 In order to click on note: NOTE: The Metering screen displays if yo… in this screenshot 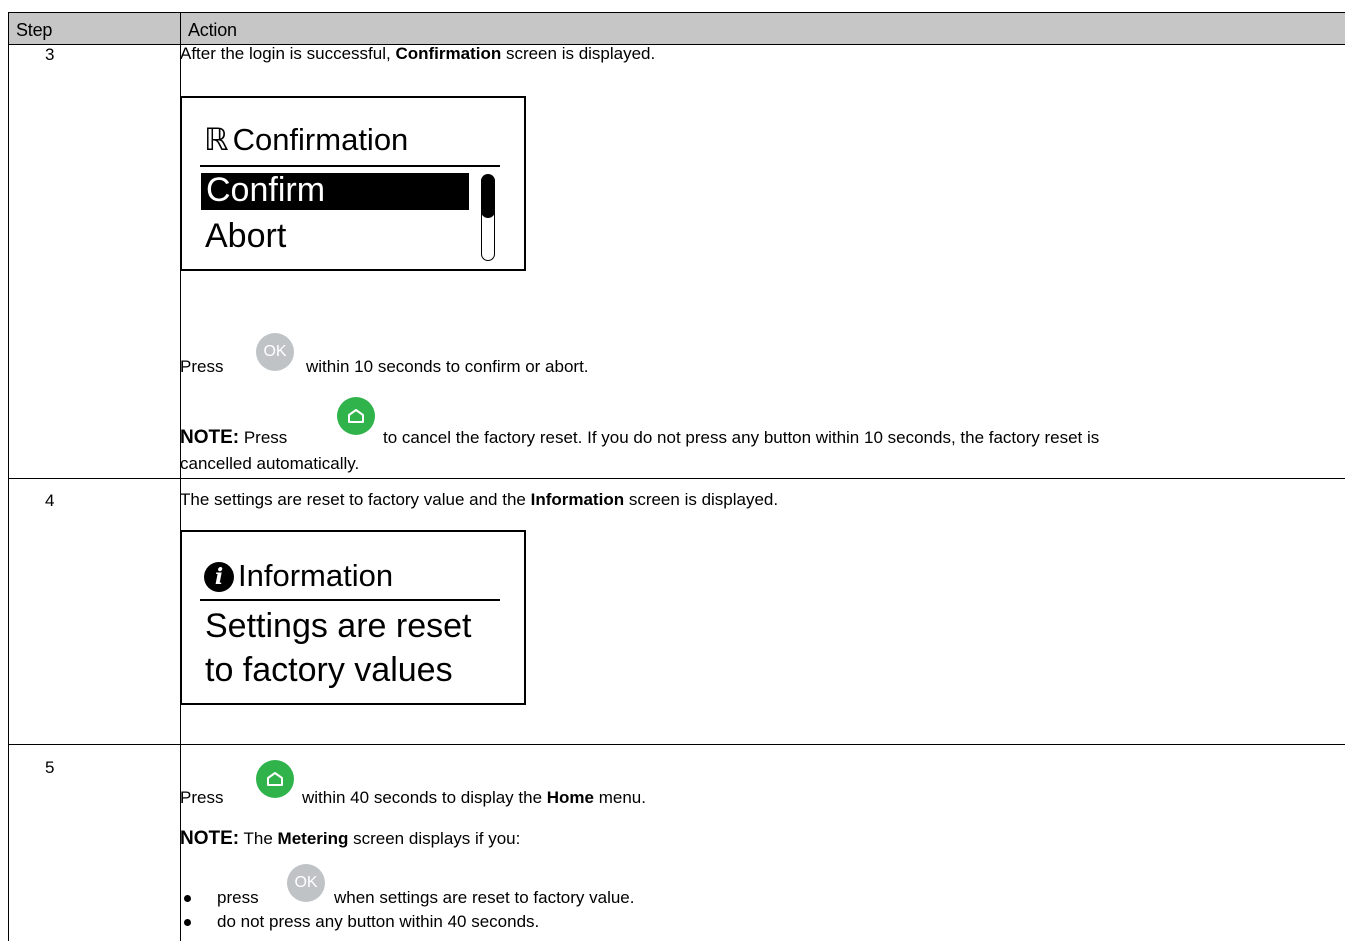, I will do `click(350, 839)`.